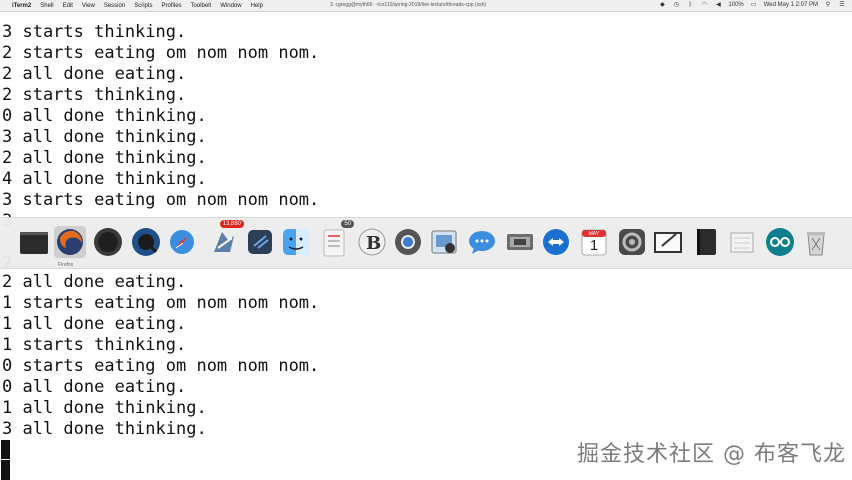  Describe the element at coordinates (347, 224) in the screenshot. I see `notes-badge: 50` at that location.